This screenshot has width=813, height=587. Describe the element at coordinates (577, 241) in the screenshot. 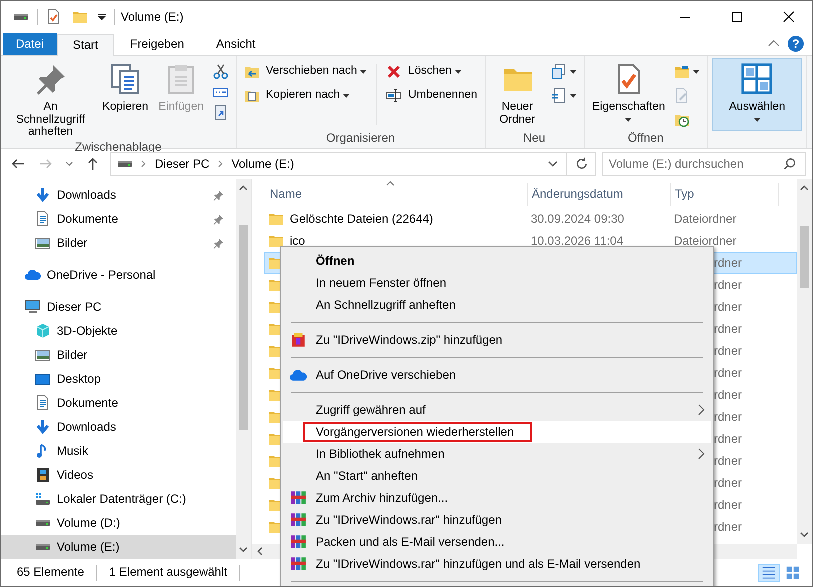

I see `date-cell-text: 10.03.2026 11:04` at that location.